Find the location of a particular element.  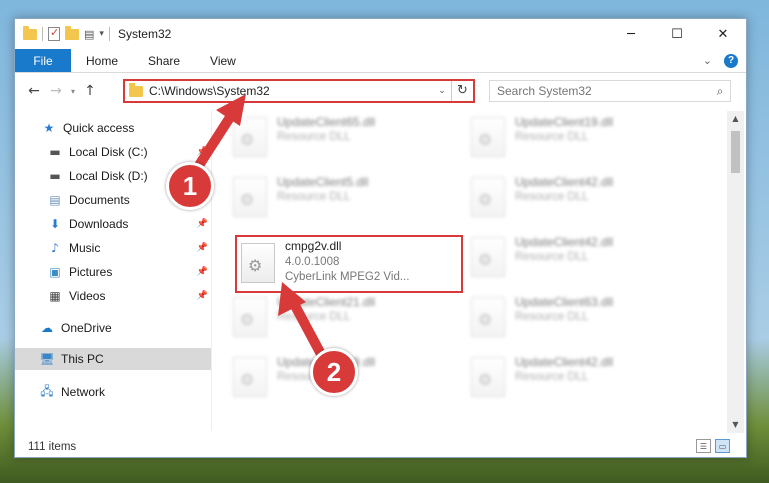

help-icon: ? is located at coordinates (731, 60).